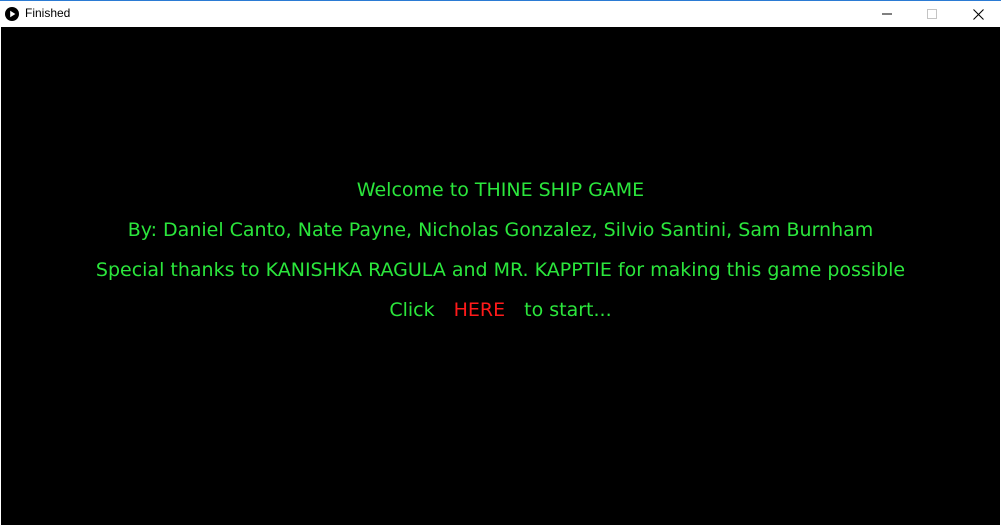  What do you see at coordinates (12, 14) in the screenshot?
I see `play-icon` at bounding box center [12, 14].